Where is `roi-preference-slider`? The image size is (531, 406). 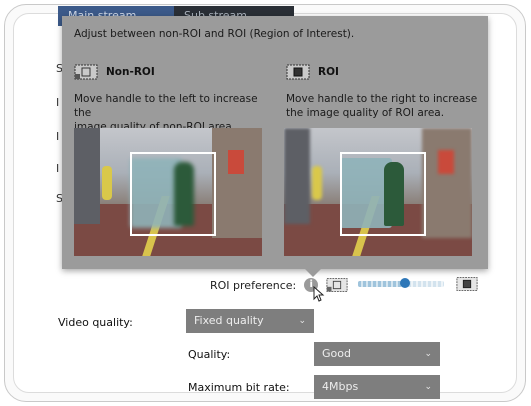
roi-preference-slider is located at coordinates (401, 283).